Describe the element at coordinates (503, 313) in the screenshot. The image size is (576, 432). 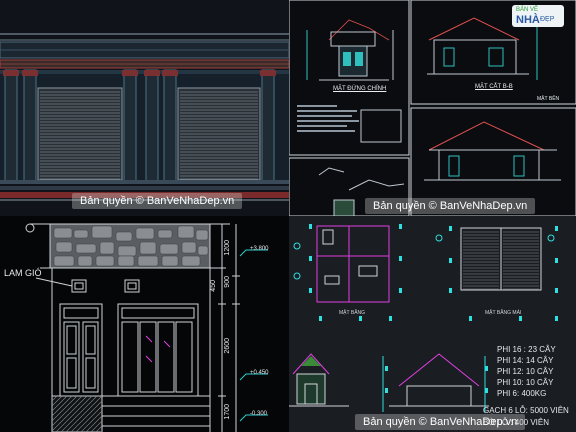
I see `caption-roof-plan: MẶT BẰNG MÁI` at that location.